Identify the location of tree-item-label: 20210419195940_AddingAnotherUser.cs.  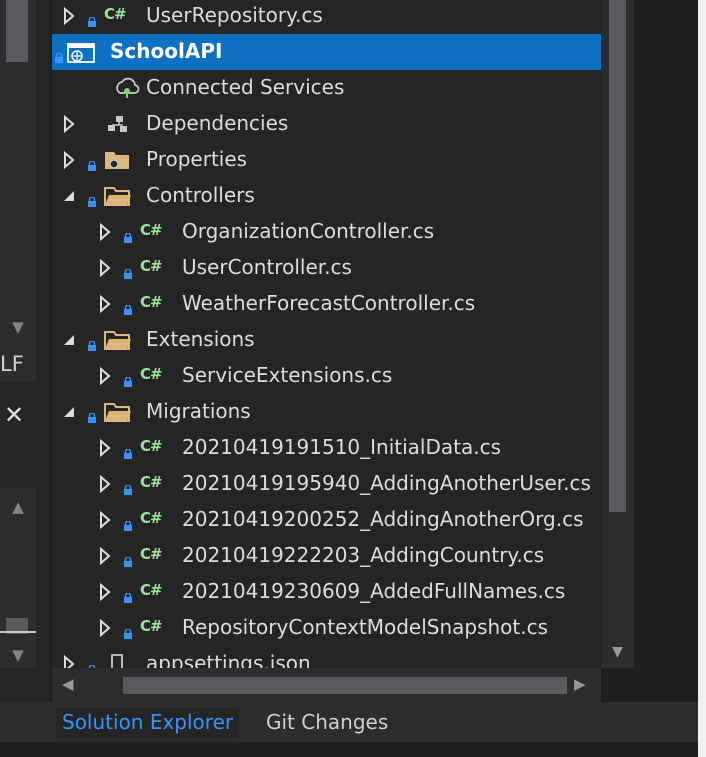
(386, 483).